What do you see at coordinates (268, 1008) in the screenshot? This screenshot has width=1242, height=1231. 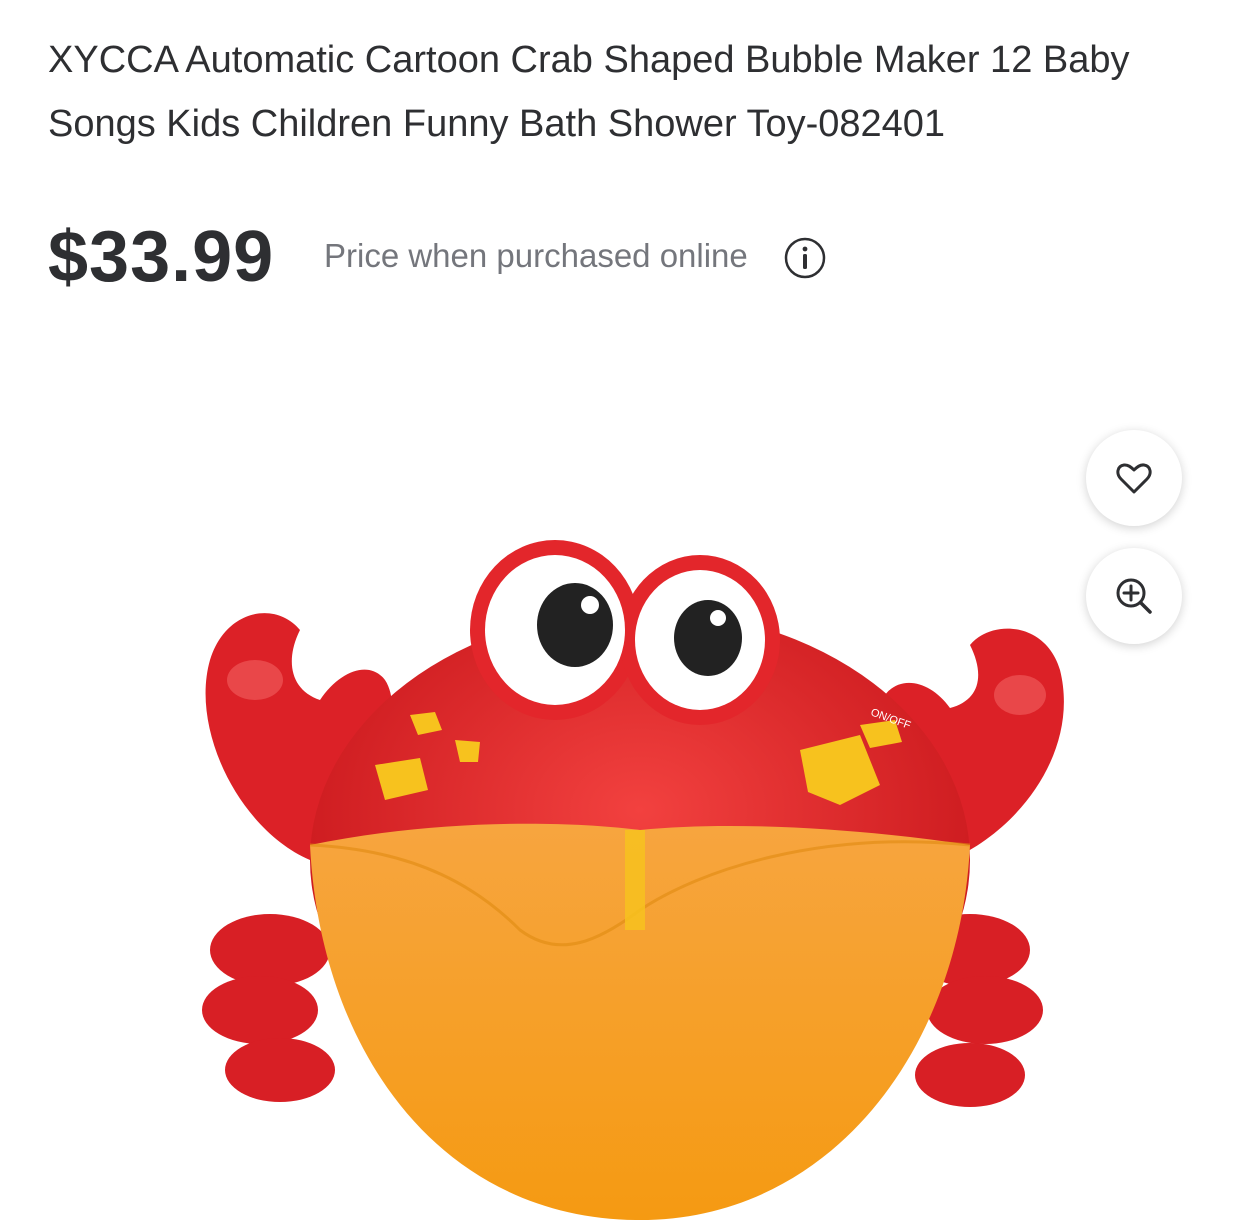 I see `crab-legs-left` at bounding box center [268, 1008].